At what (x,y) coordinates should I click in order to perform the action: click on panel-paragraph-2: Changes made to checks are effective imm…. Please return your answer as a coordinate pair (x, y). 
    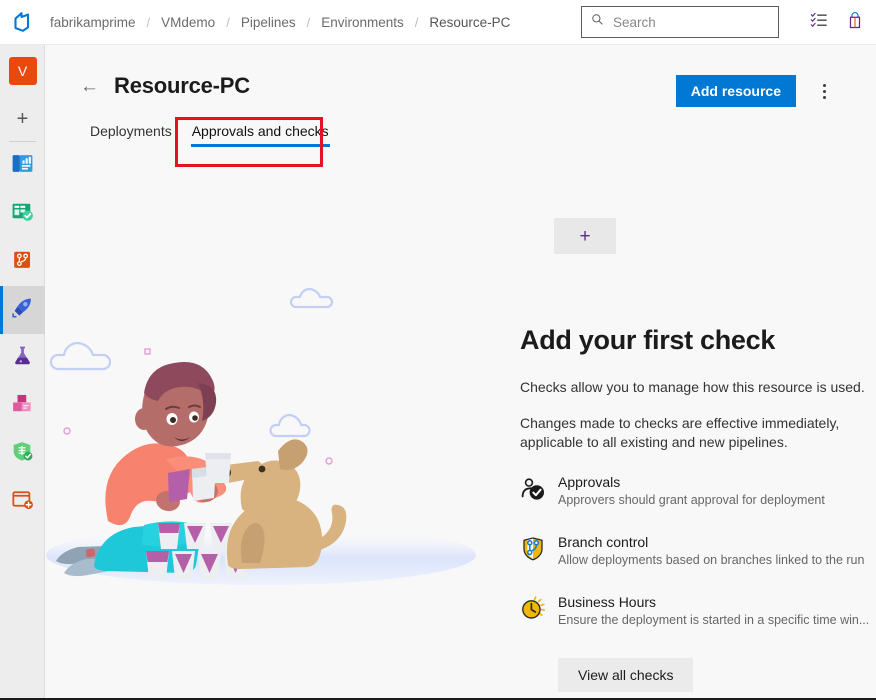
    Looking at the image, I should click on (680, 432).